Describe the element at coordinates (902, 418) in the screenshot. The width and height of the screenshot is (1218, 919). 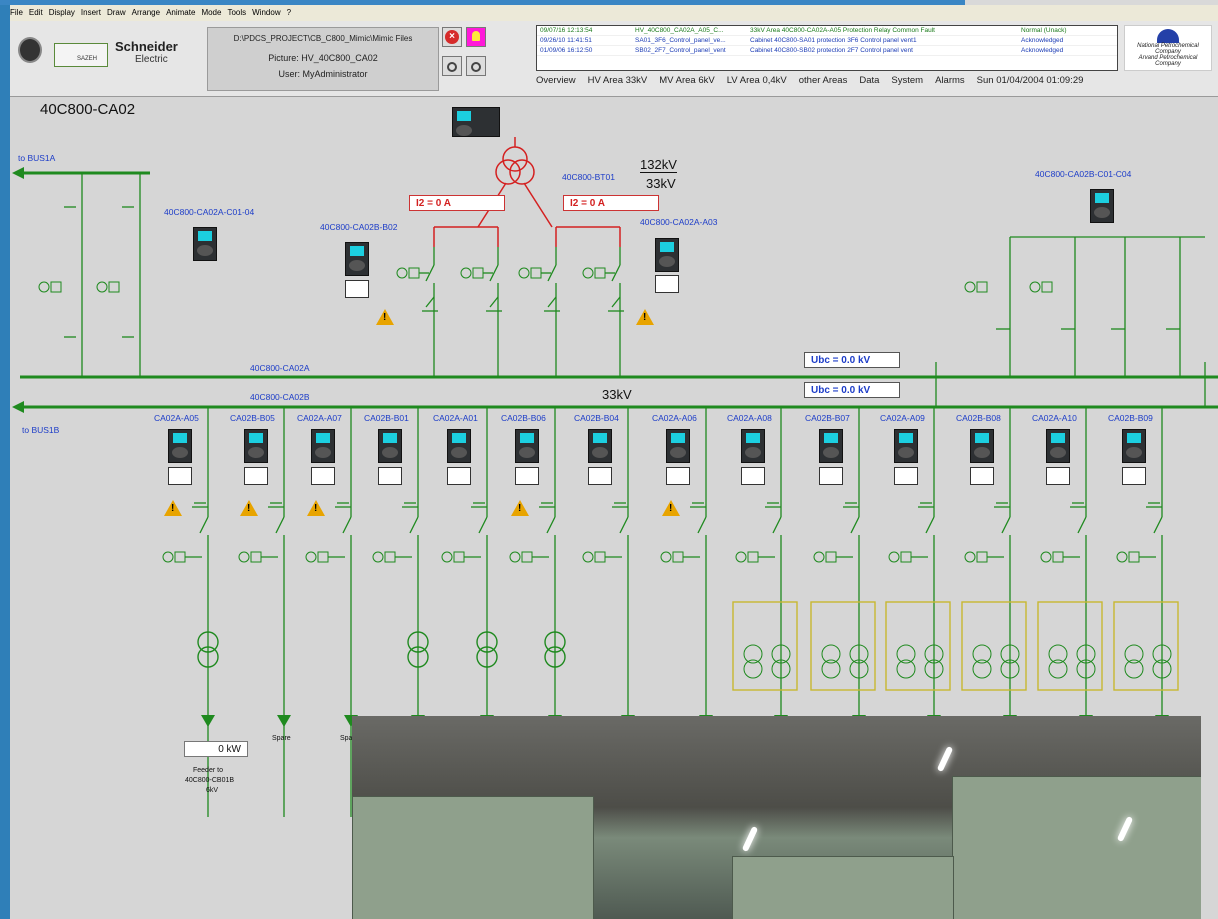
I see `feeder-label: CA02A-A09` at that location.